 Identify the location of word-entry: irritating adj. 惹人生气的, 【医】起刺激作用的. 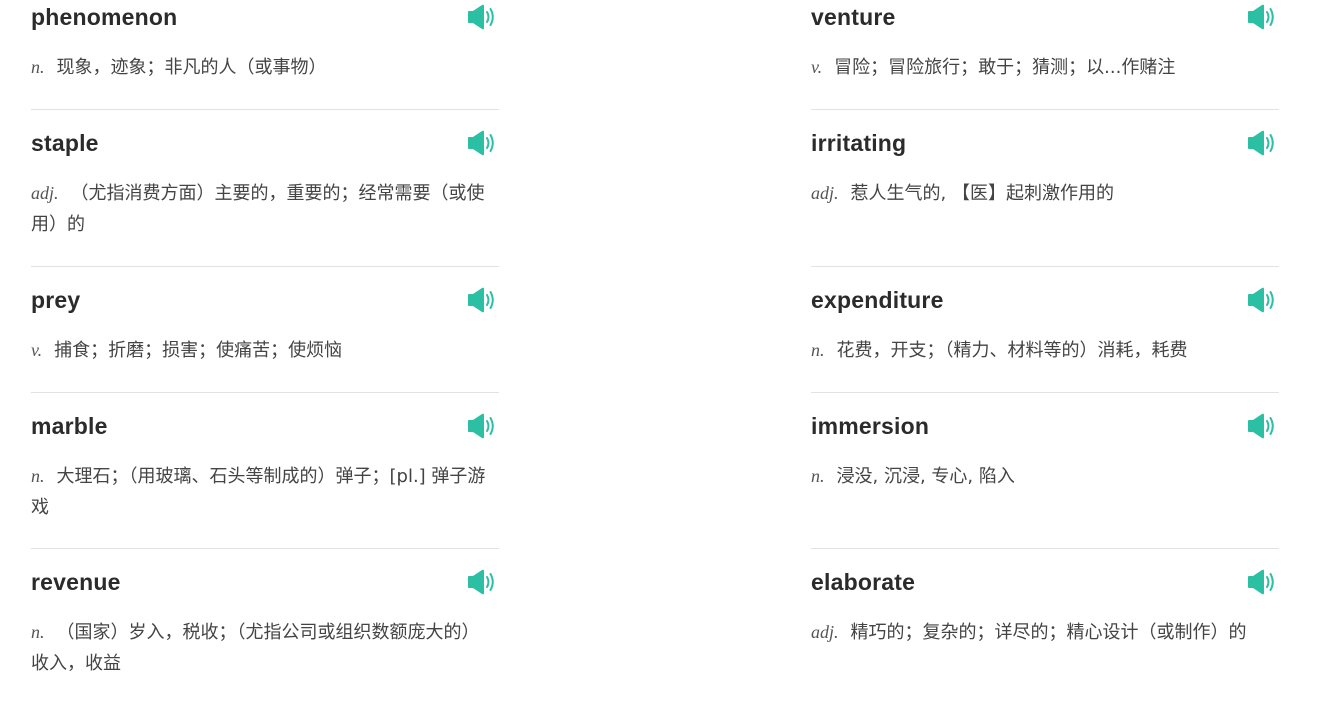
(1045, 188).